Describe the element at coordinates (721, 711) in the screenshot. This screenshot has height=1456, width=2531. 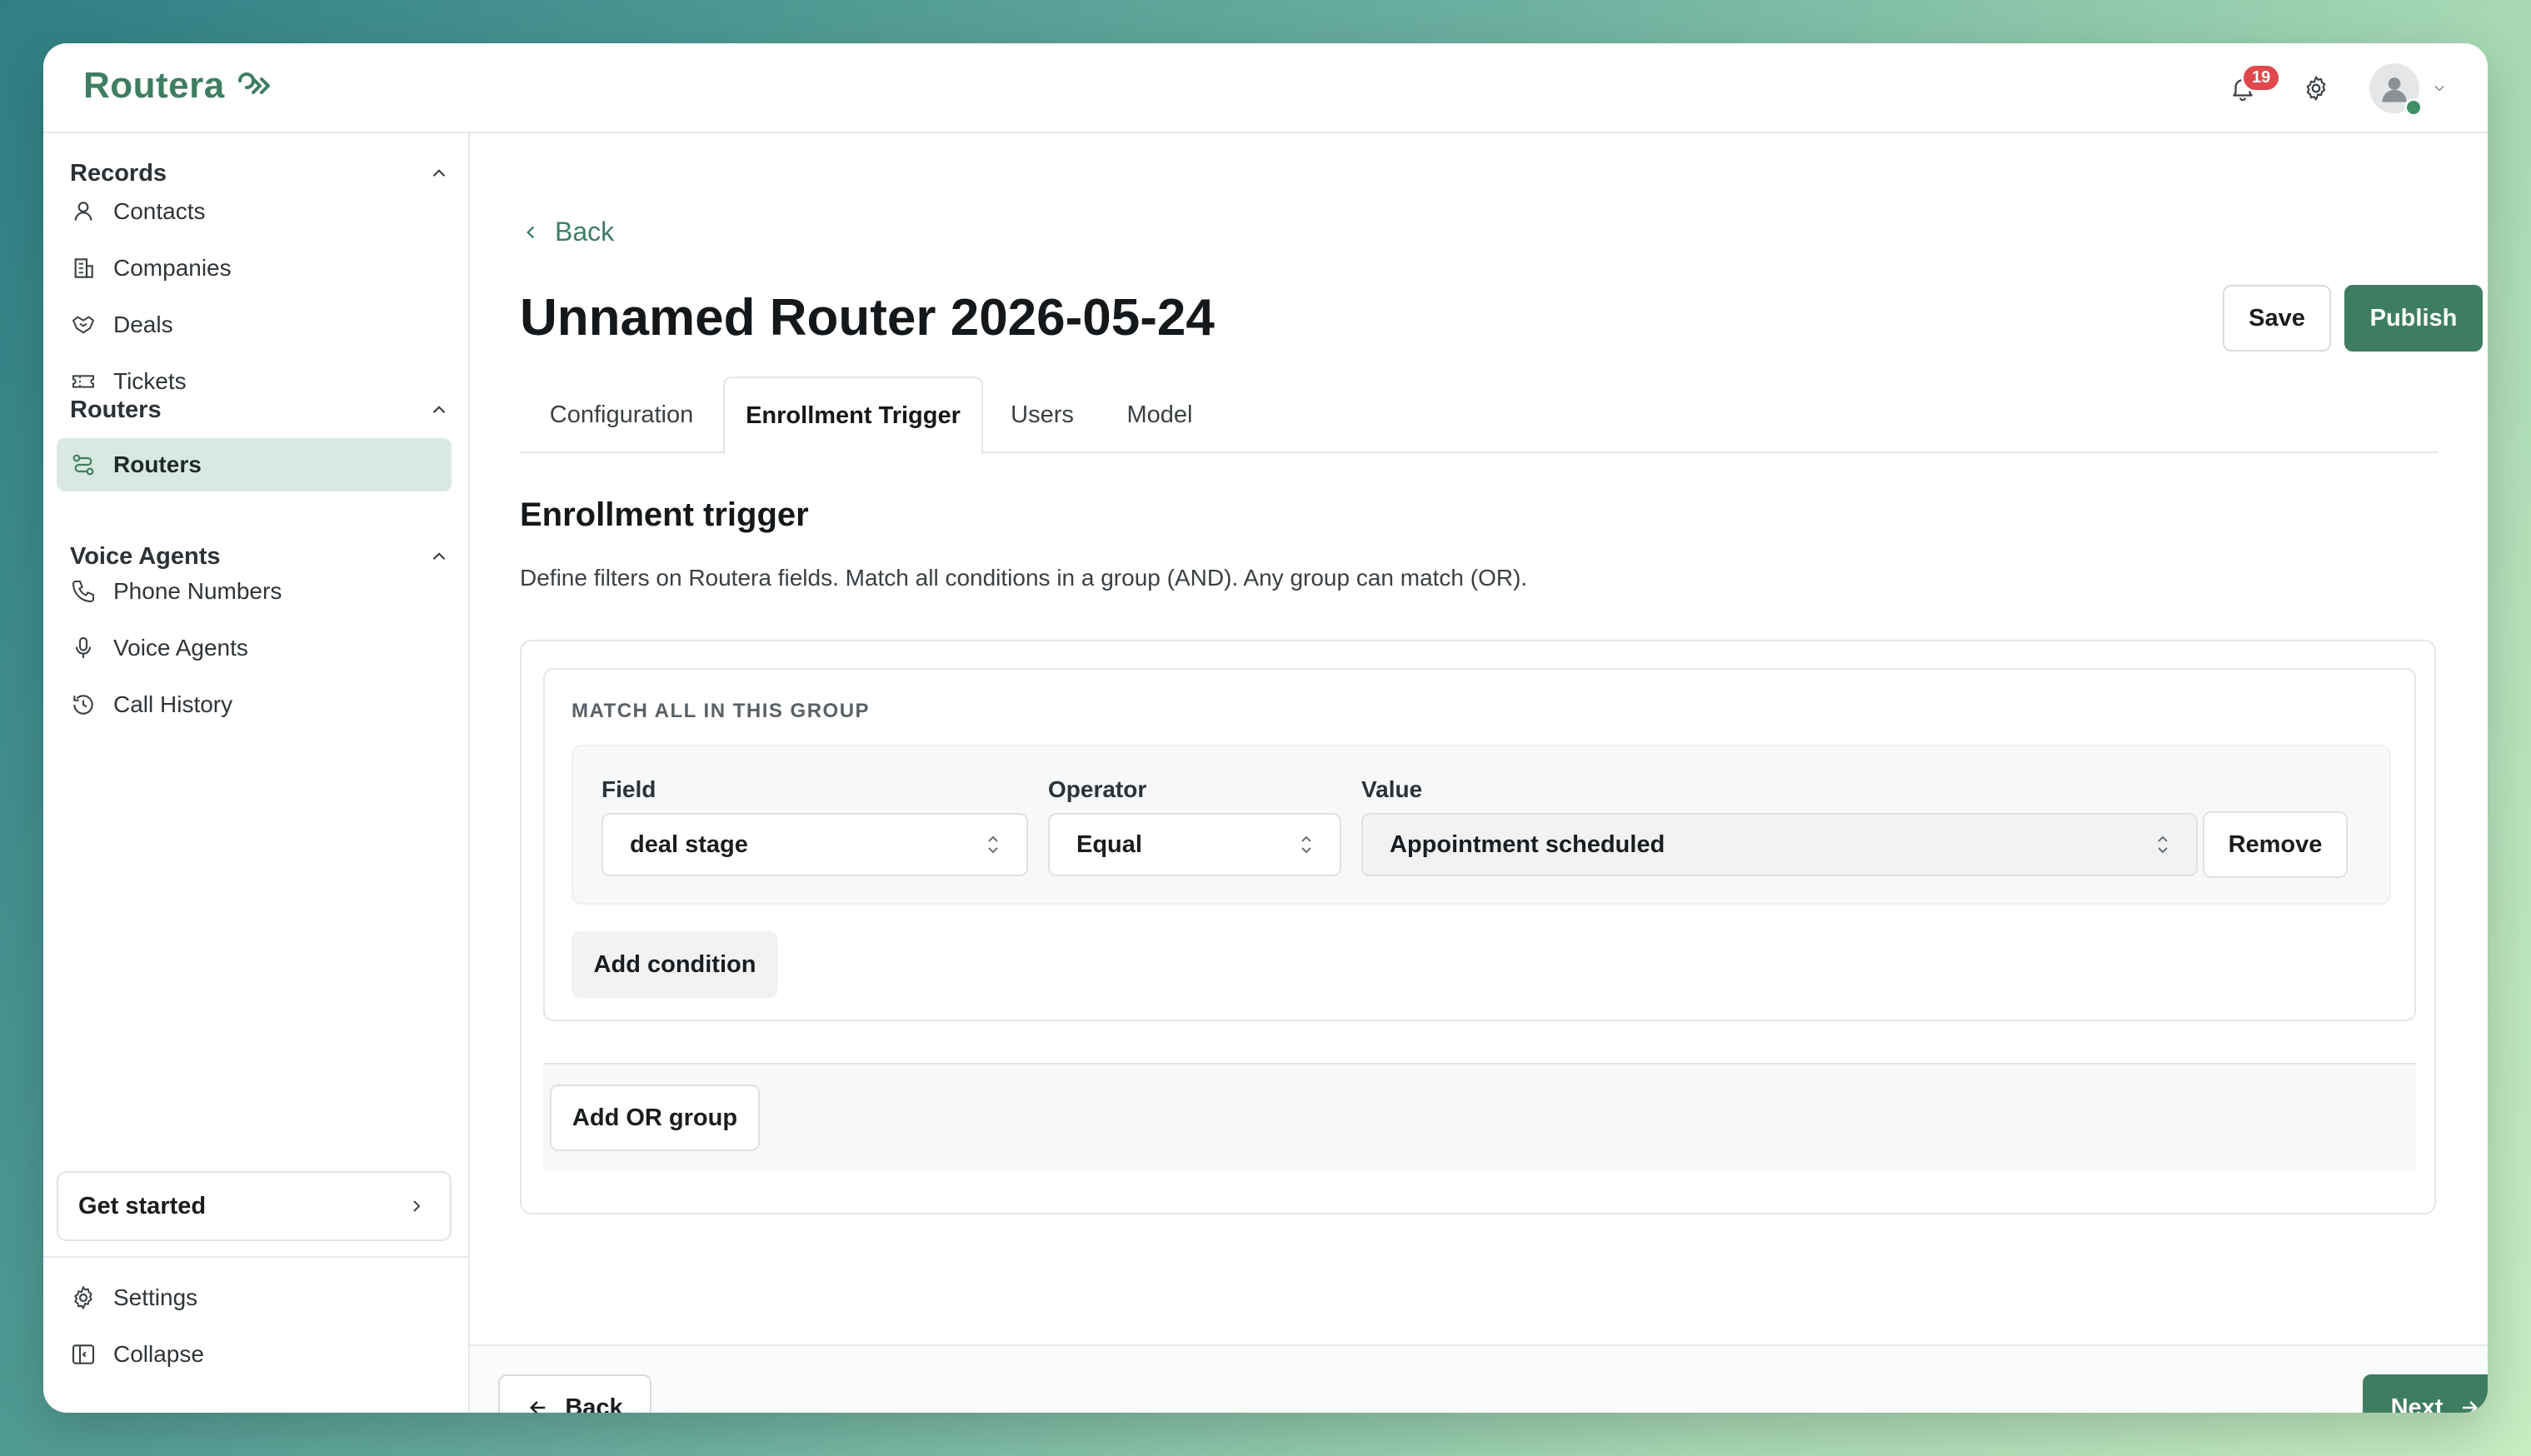
I see `group-label: MATCH ALL IN THIS GROUP` at that location.